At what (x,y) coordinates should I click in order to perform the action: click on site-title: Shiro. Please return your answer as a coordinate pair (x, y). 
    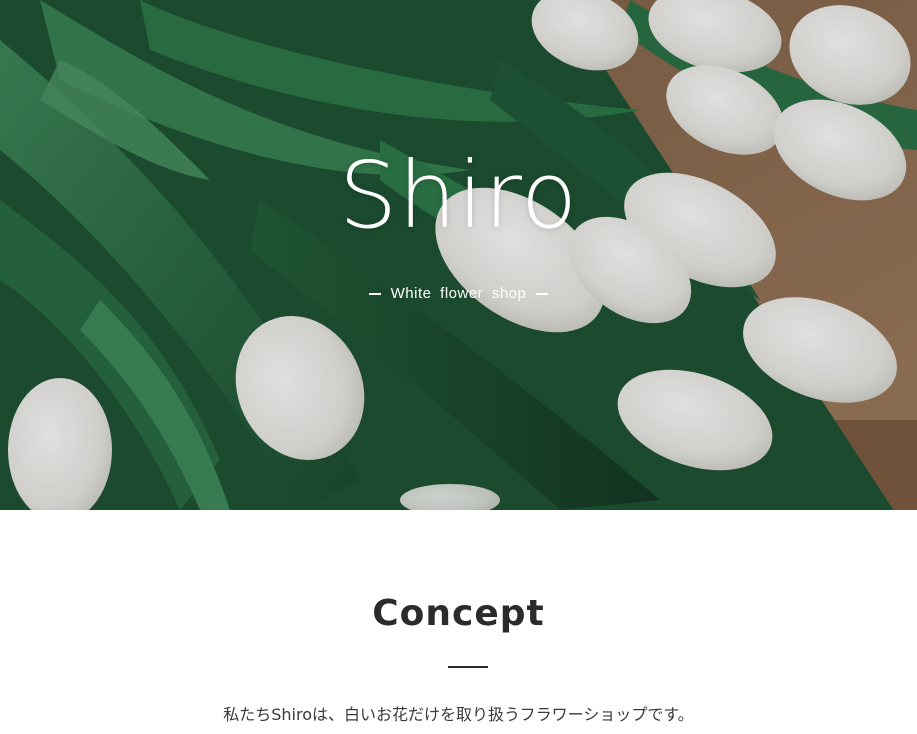
    Looking at the image, I should click on (458, 195).